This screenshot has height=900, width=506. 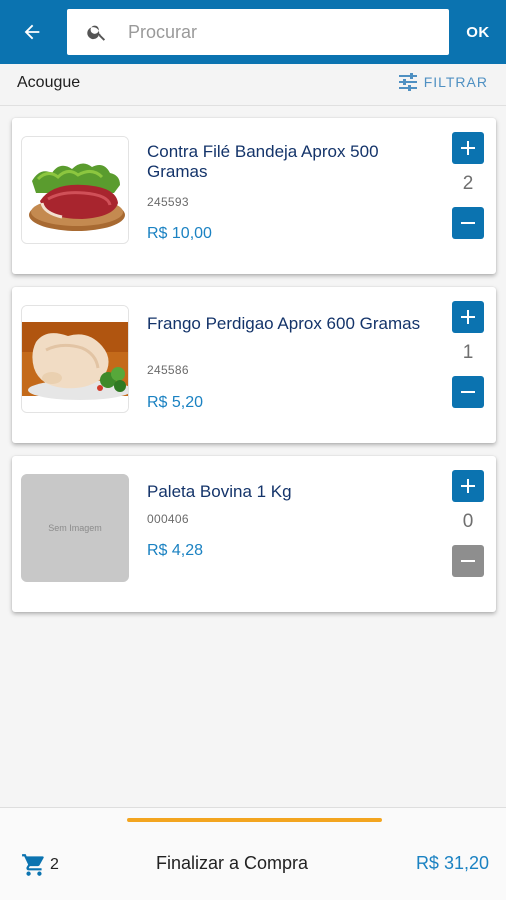 I want to click on magnify-icon, so click(x=97, y=32).